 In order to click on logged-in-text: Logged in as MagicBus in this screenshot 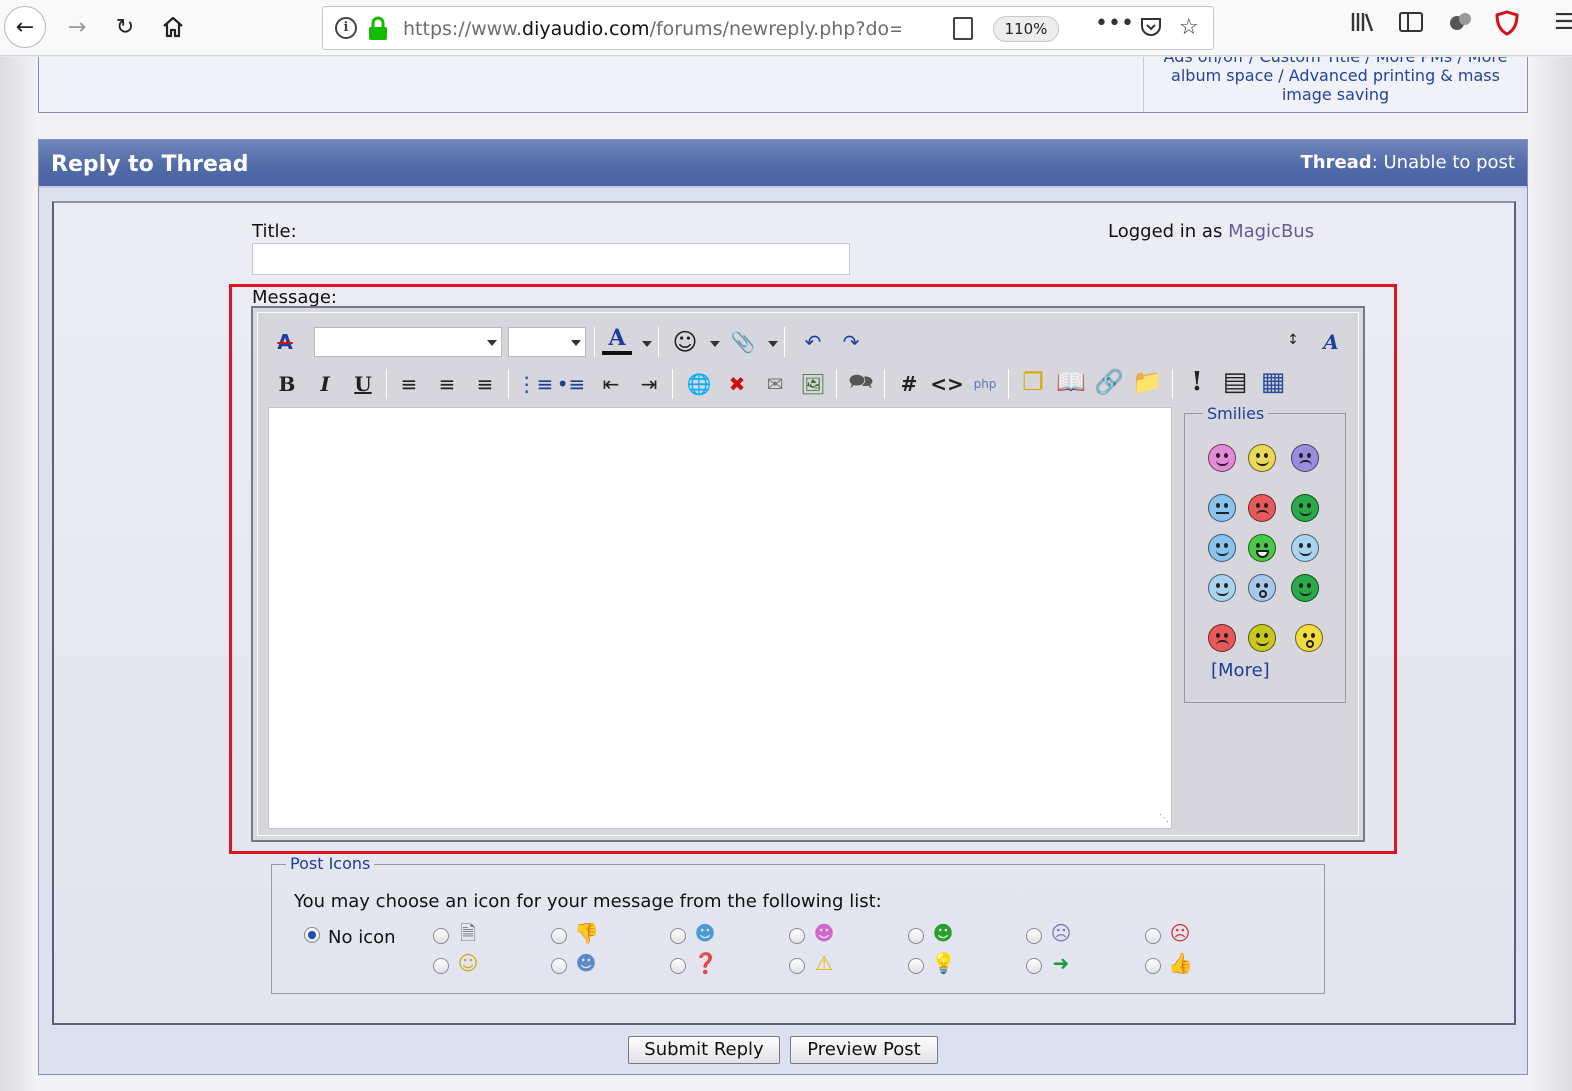, I will do `click(1211, 231)`.